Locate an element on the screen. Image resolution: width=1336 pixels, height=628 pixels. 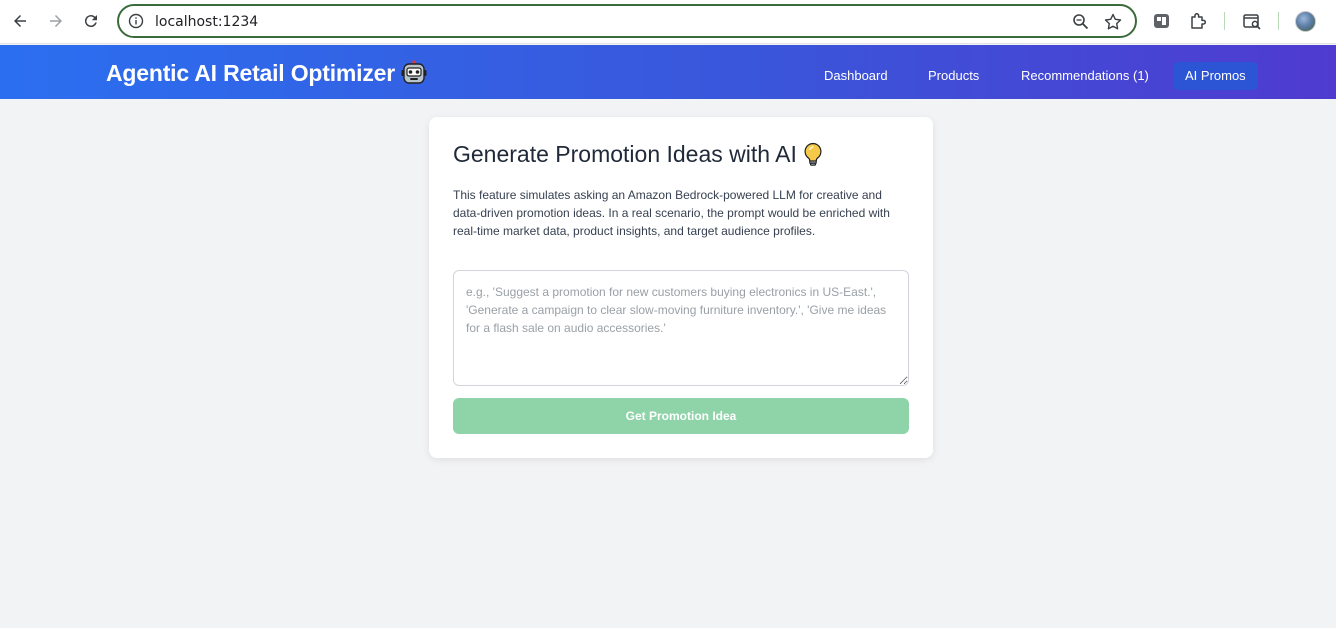
nav-ai-promos: AI Promos is located at coordinates (1215, 76).